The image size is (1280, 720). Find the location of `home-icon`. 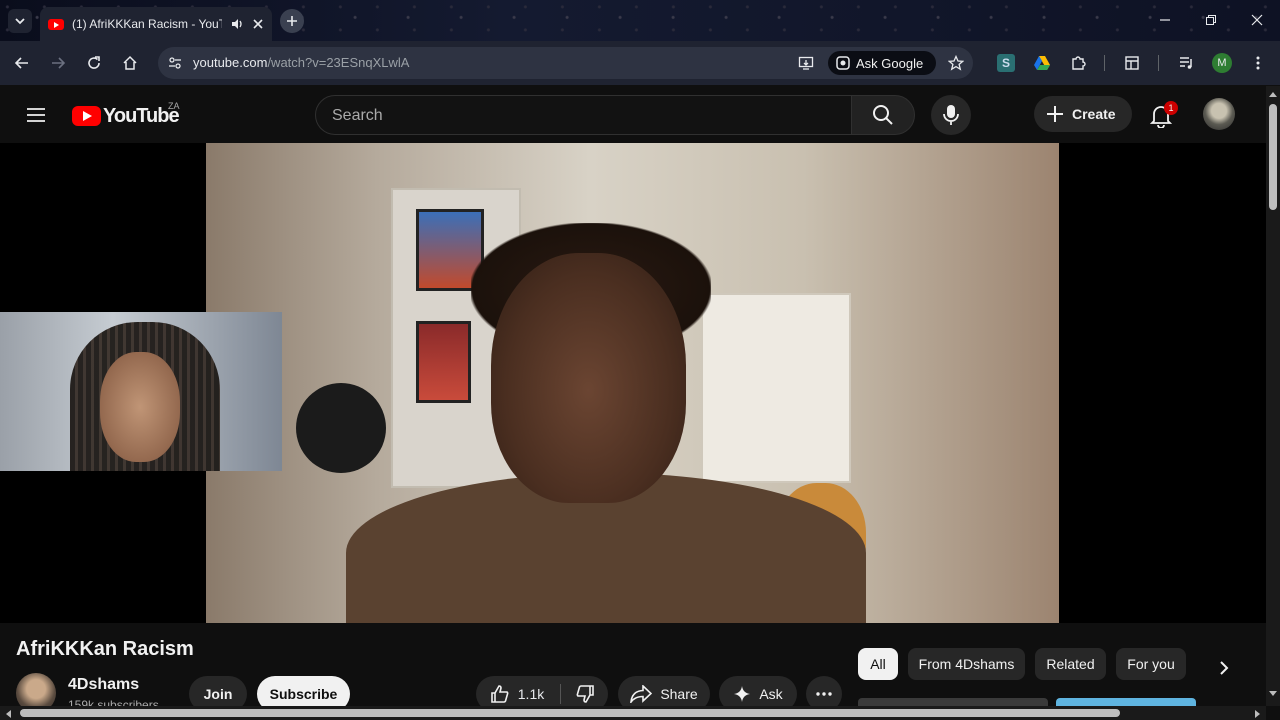

home-icon is located at coordinates (130, 62).